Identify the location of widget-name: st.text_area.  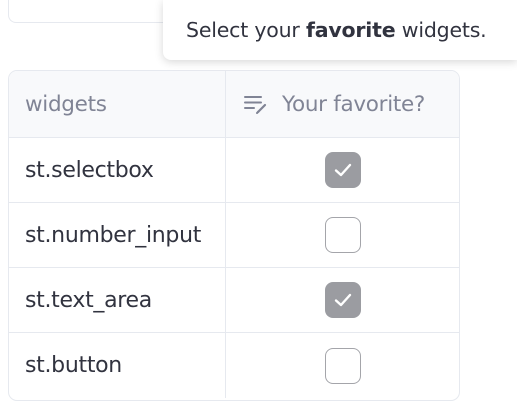
(88, 300).